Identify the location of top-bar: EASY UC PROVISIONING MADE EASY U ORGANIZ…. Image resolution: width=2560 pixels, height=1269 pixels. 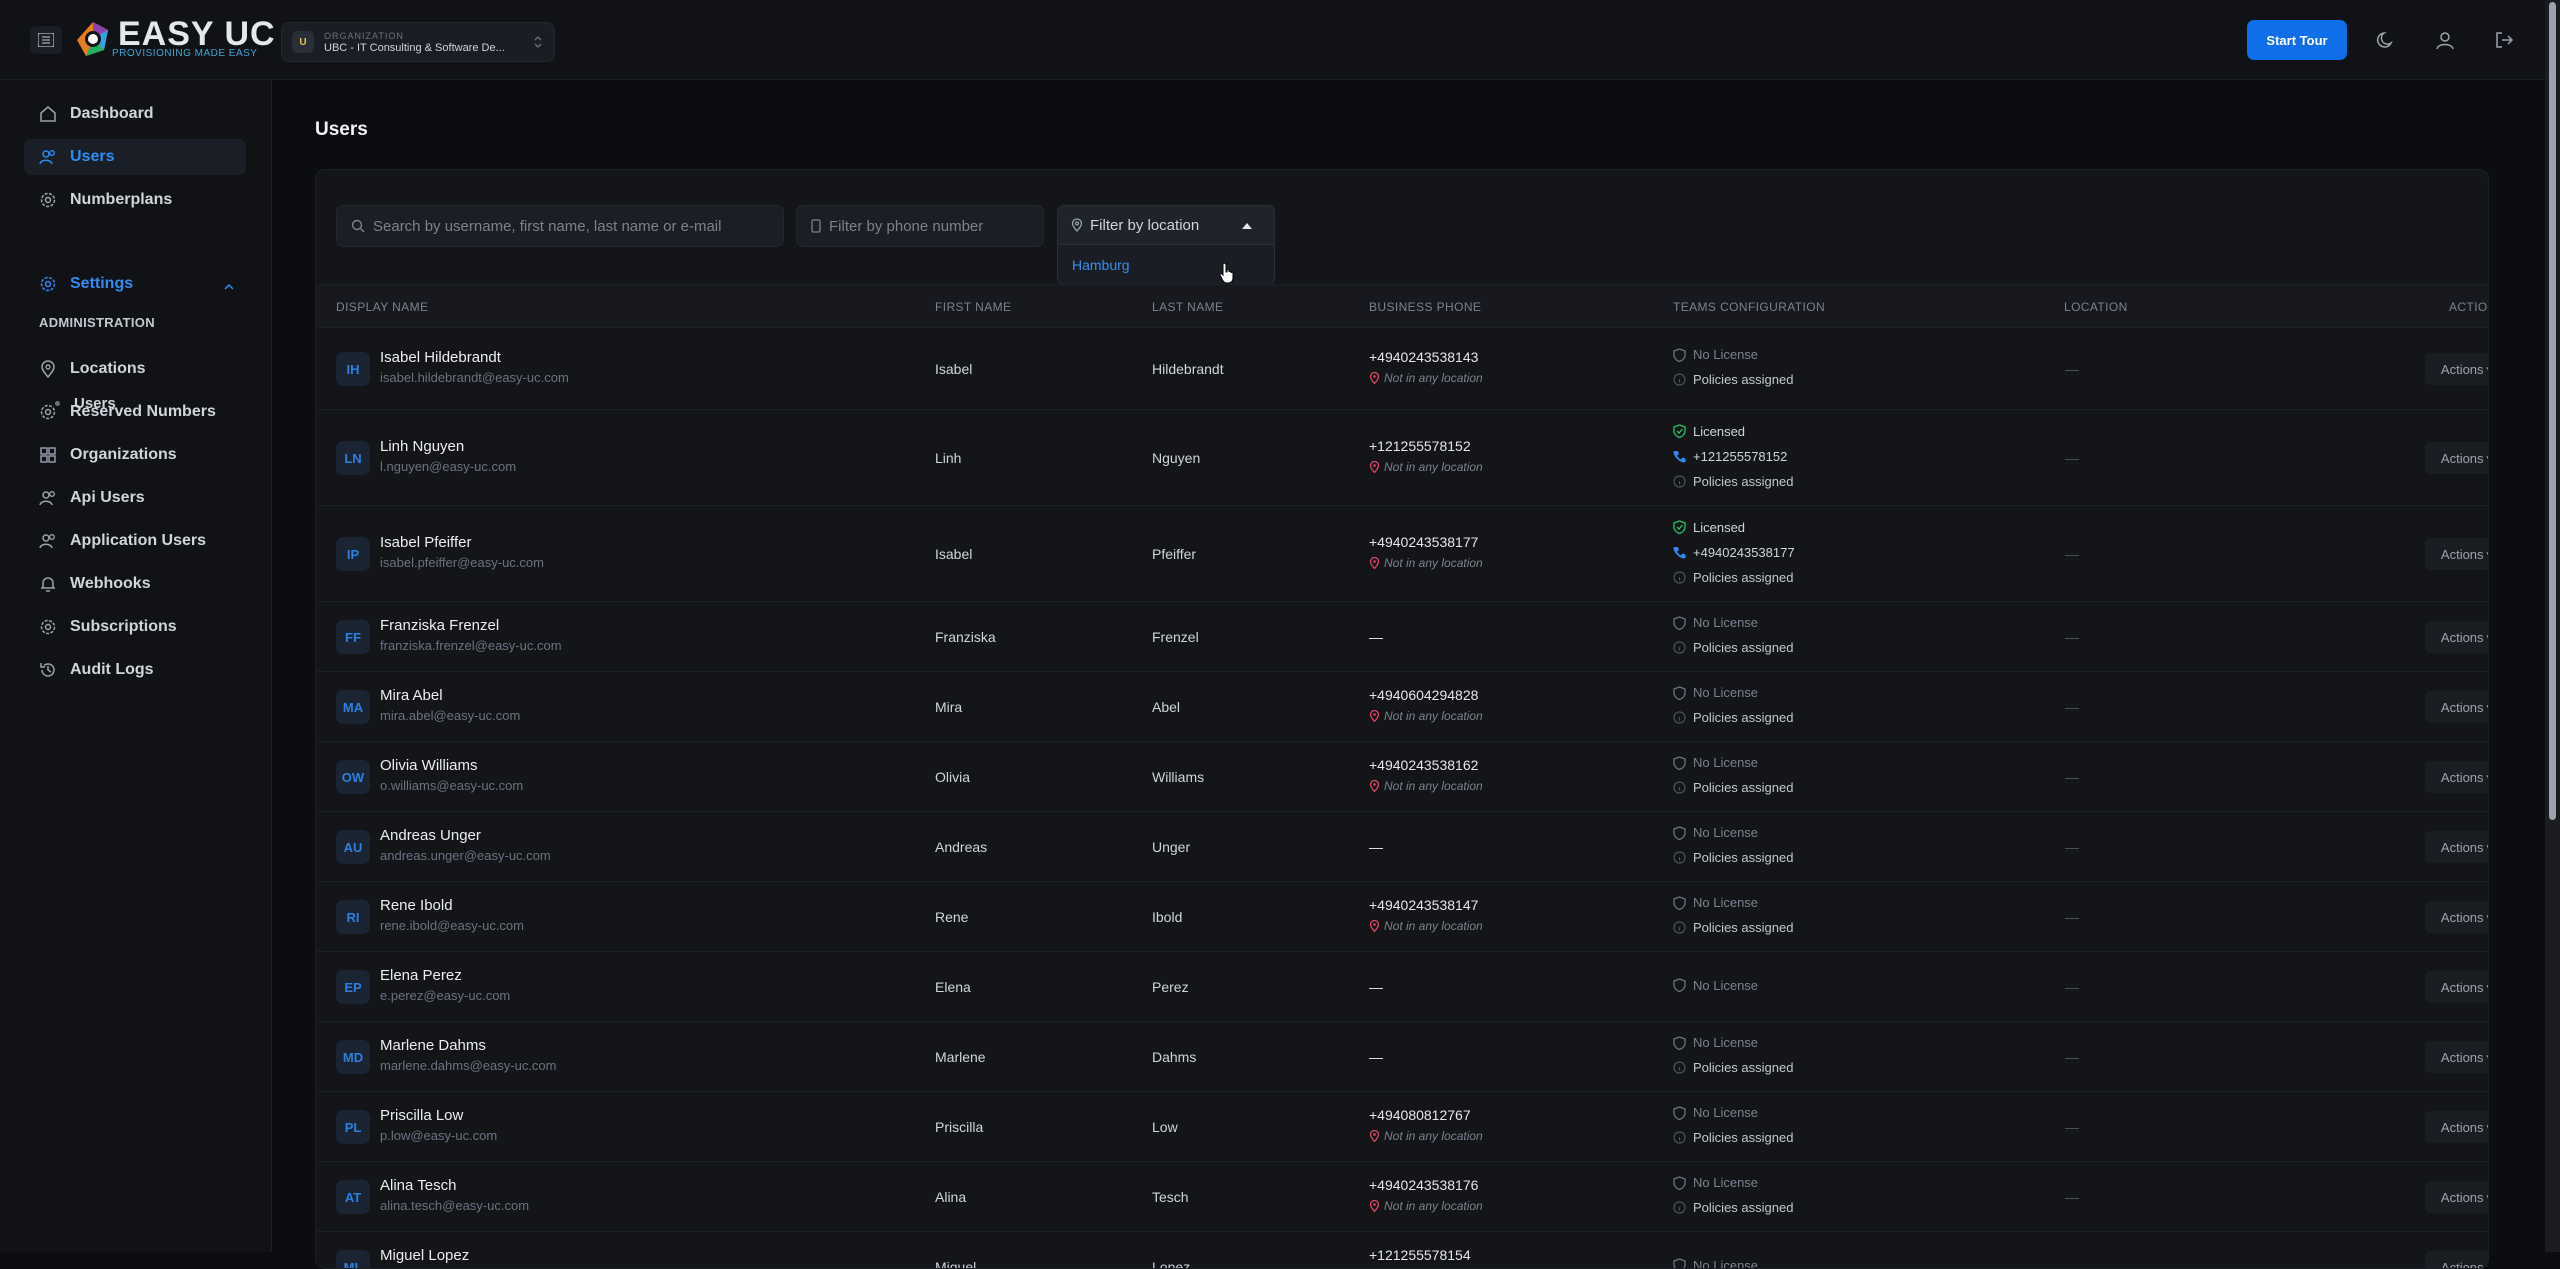
(1272, 40).